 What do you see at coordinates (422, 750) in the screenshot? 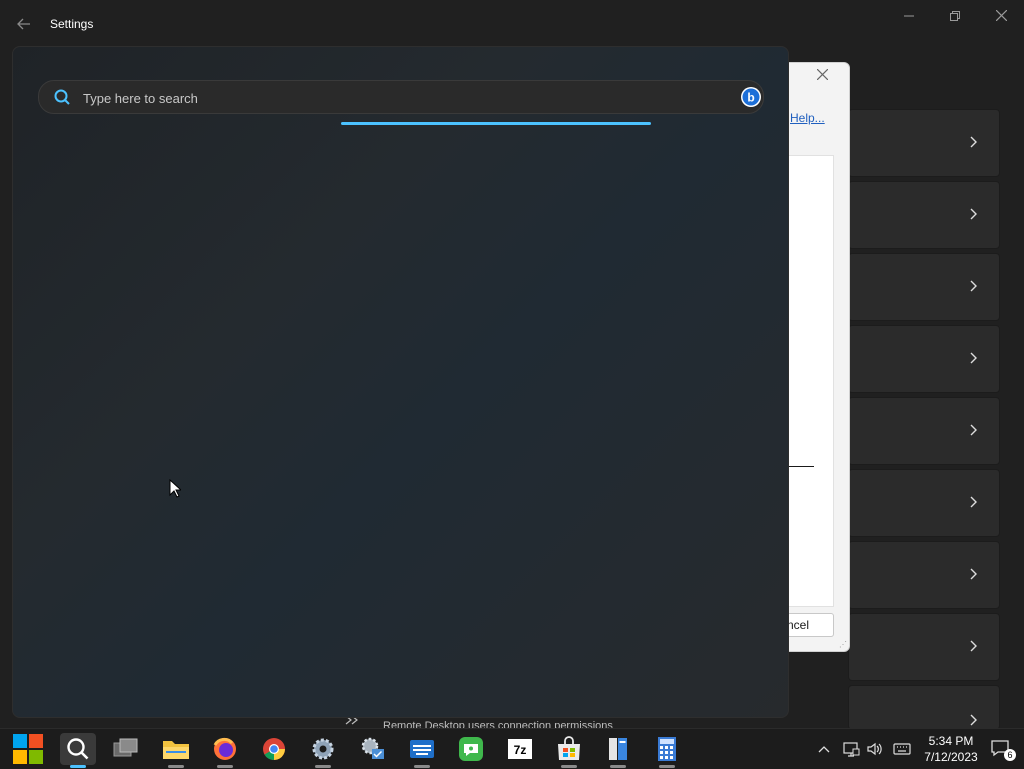
I see `keyboard-app-icon` at bounding box center [422, 750].